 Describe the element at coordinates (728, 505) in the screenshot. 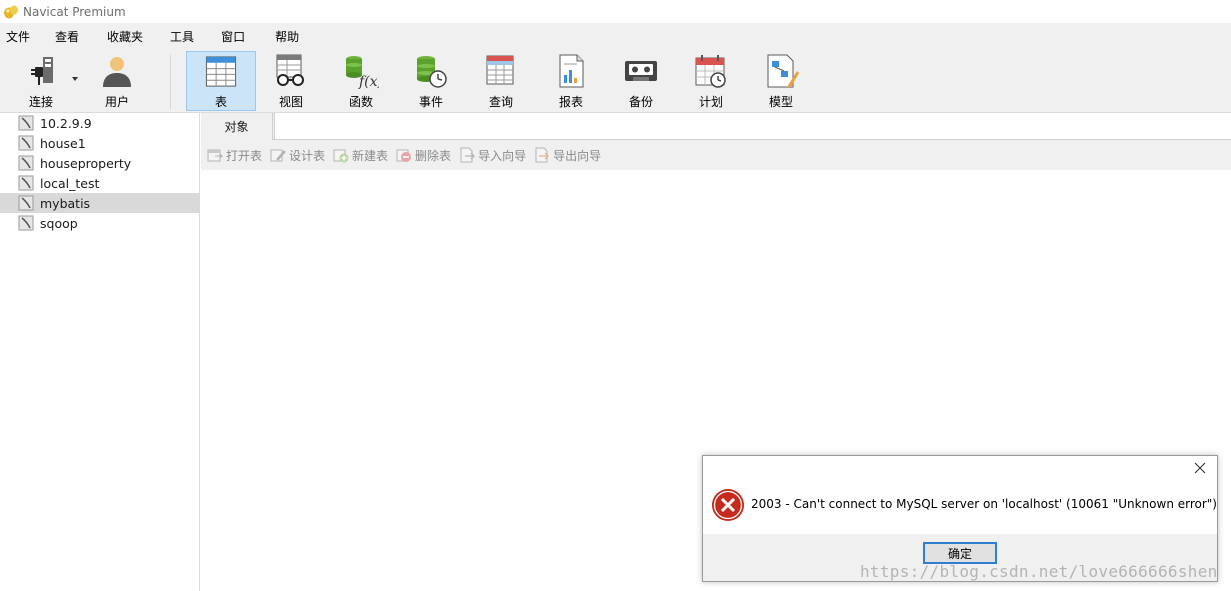

I see `error-icon` at that location.